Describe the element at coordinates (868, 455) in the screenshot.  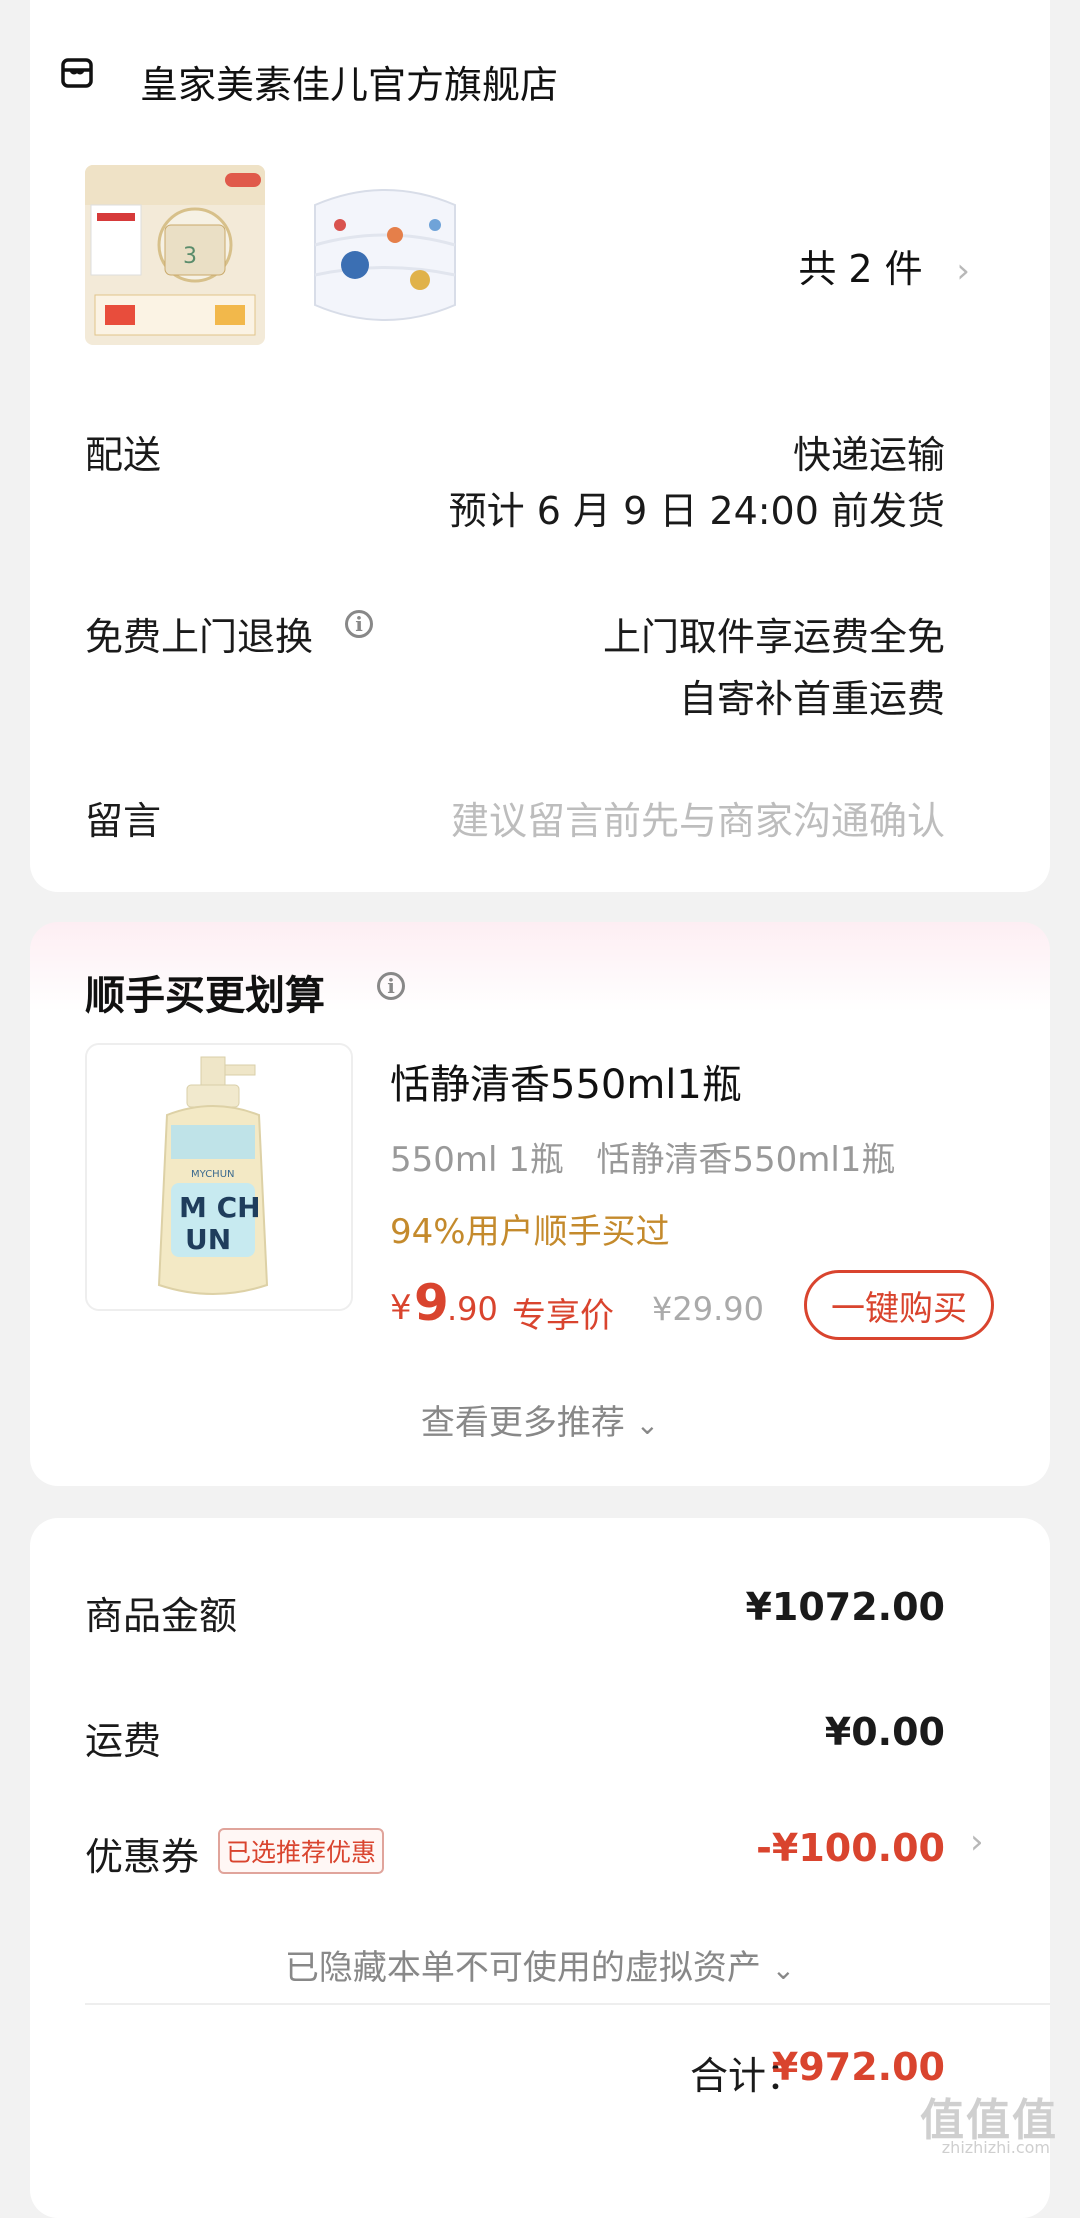
I see `delivery-method: 快递运输` at that location.